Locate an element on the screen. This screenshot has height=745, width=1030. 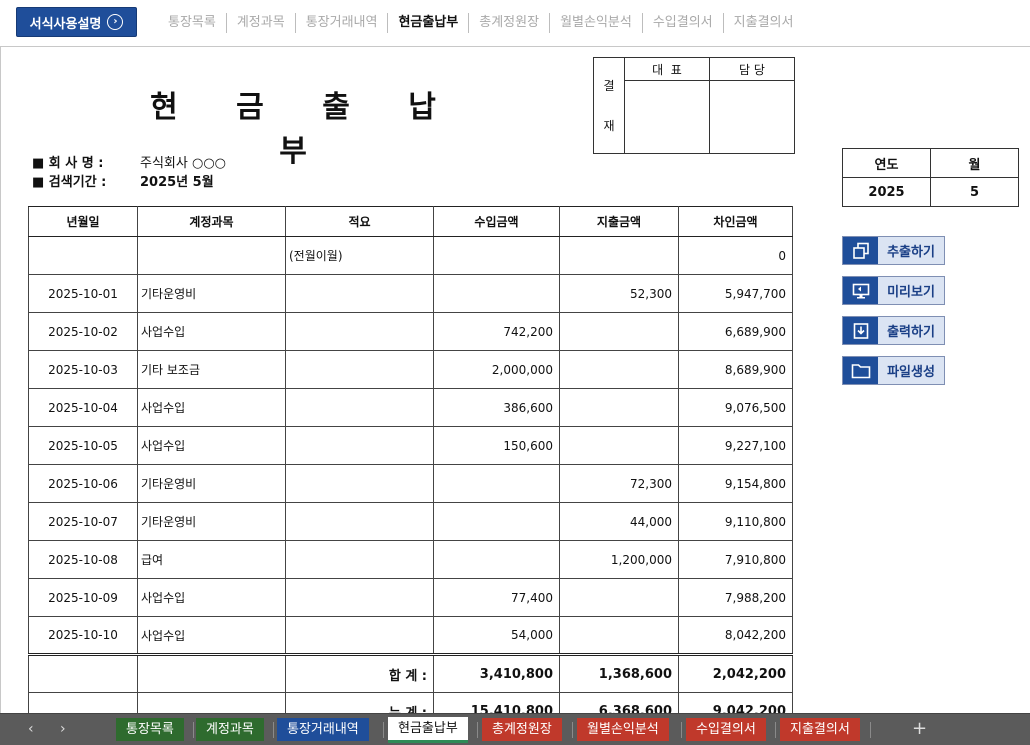
row-date: 2025-10-10 is located at coordinates (83, 635).